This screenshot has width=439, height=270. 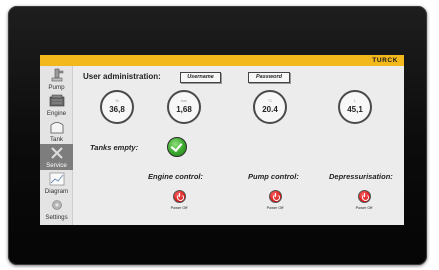 I want to click on sidebar-item-label: Settings, so click(x=56, y=217).